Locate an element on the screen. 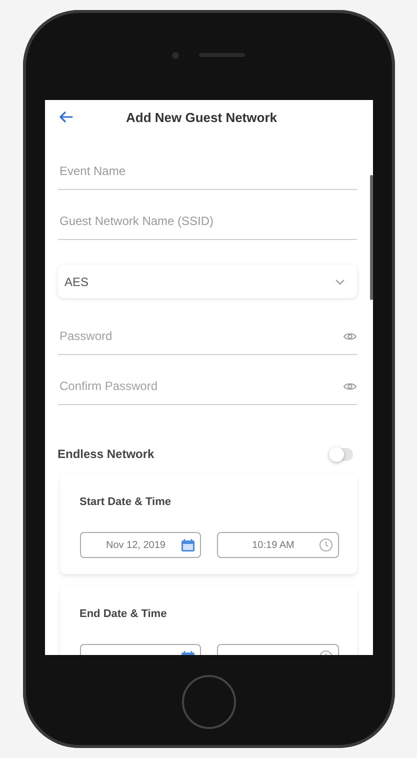 The width and height of the screenshot is (417, 758). time-field: 10:19 AM is located at coordinates (277, 545).